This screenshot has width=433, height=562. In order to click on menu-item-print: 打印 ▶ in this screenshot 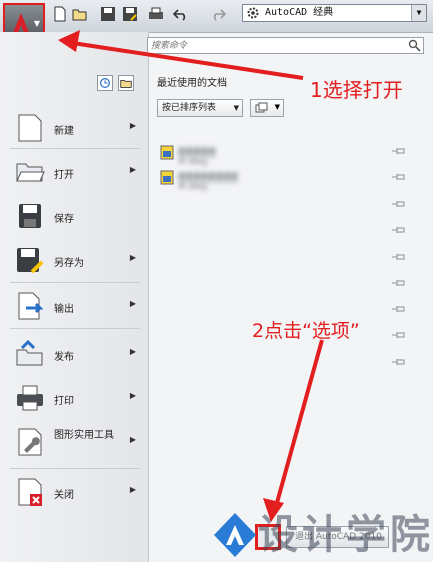, I will do `click(76, 398)`.